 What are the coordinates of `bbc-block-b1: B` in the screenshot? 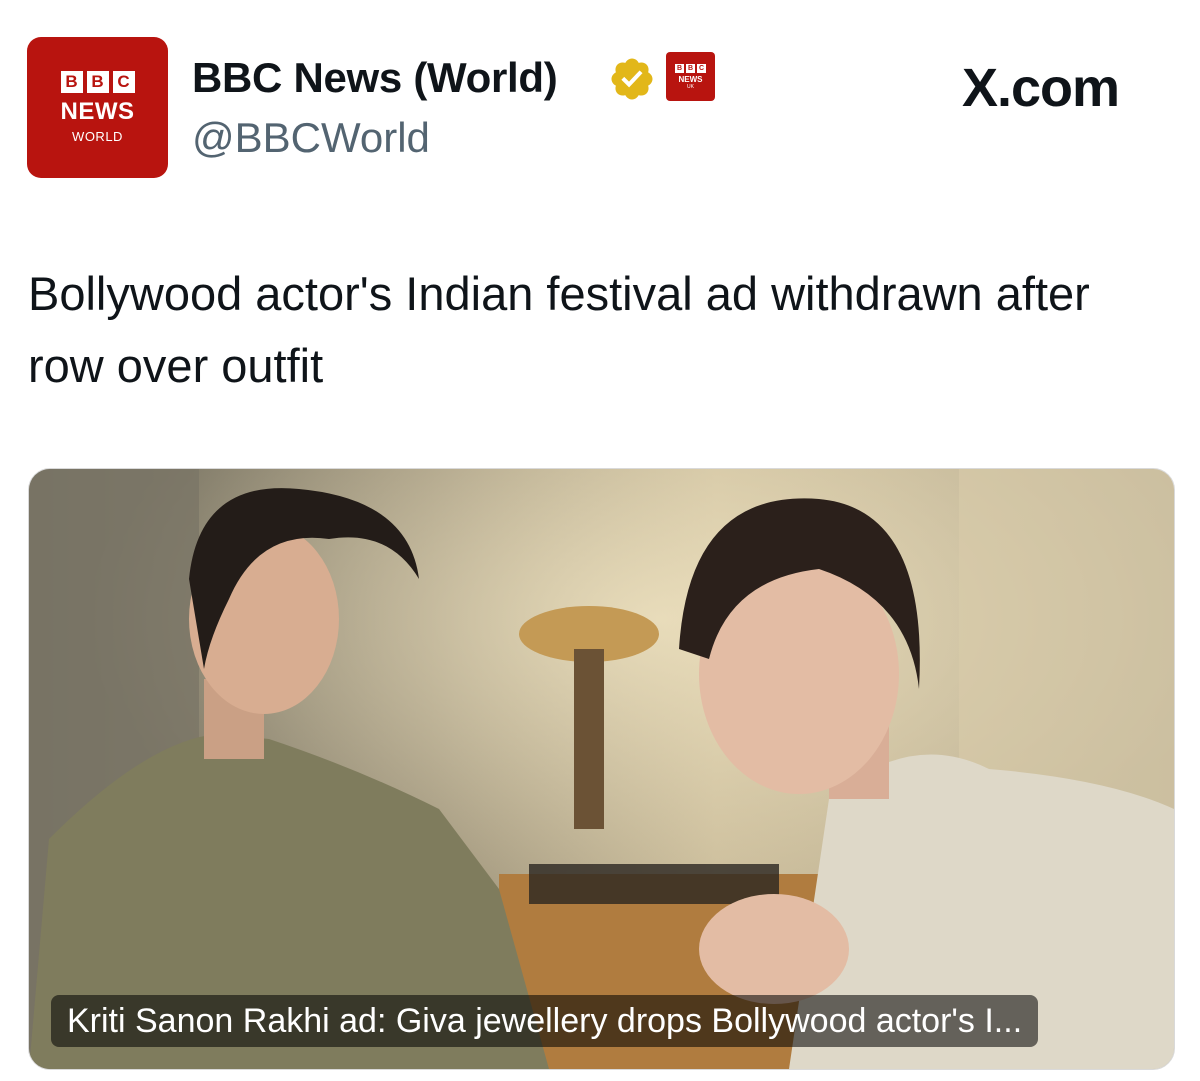 It's located at (71, 82).